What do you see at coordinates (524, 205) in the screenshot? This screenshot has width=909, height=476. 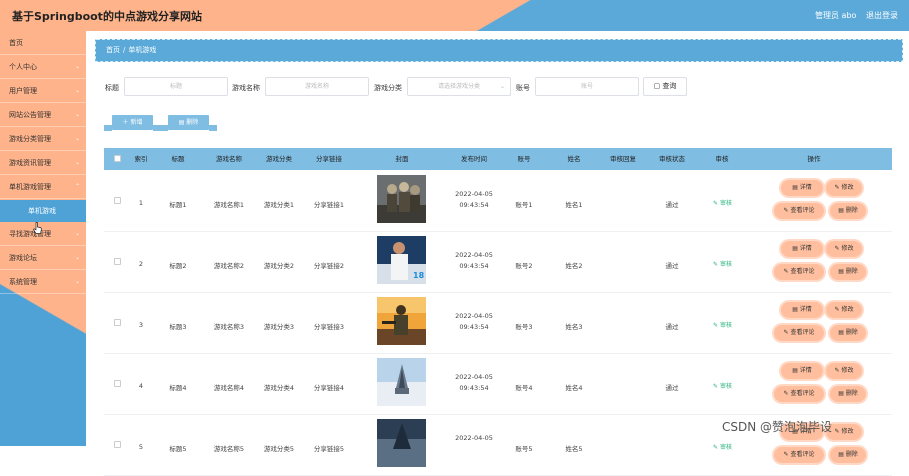 I see `cell-account: 账号1` at bounding box center [524, 205].